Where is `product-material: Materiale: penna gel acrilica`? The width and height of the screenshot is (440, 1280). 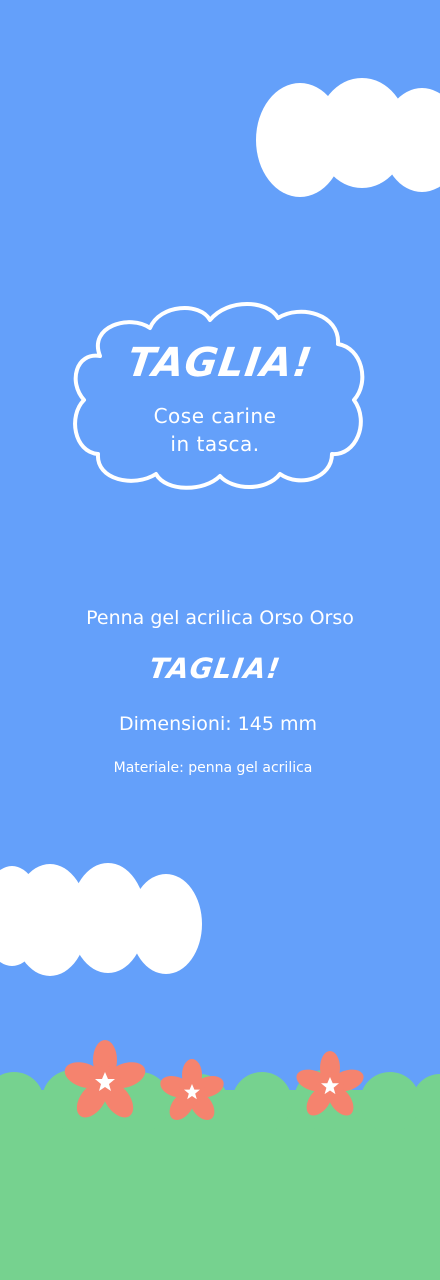 product-material: Materiale: penna gel acrilica is located at coordinates (213, 768).